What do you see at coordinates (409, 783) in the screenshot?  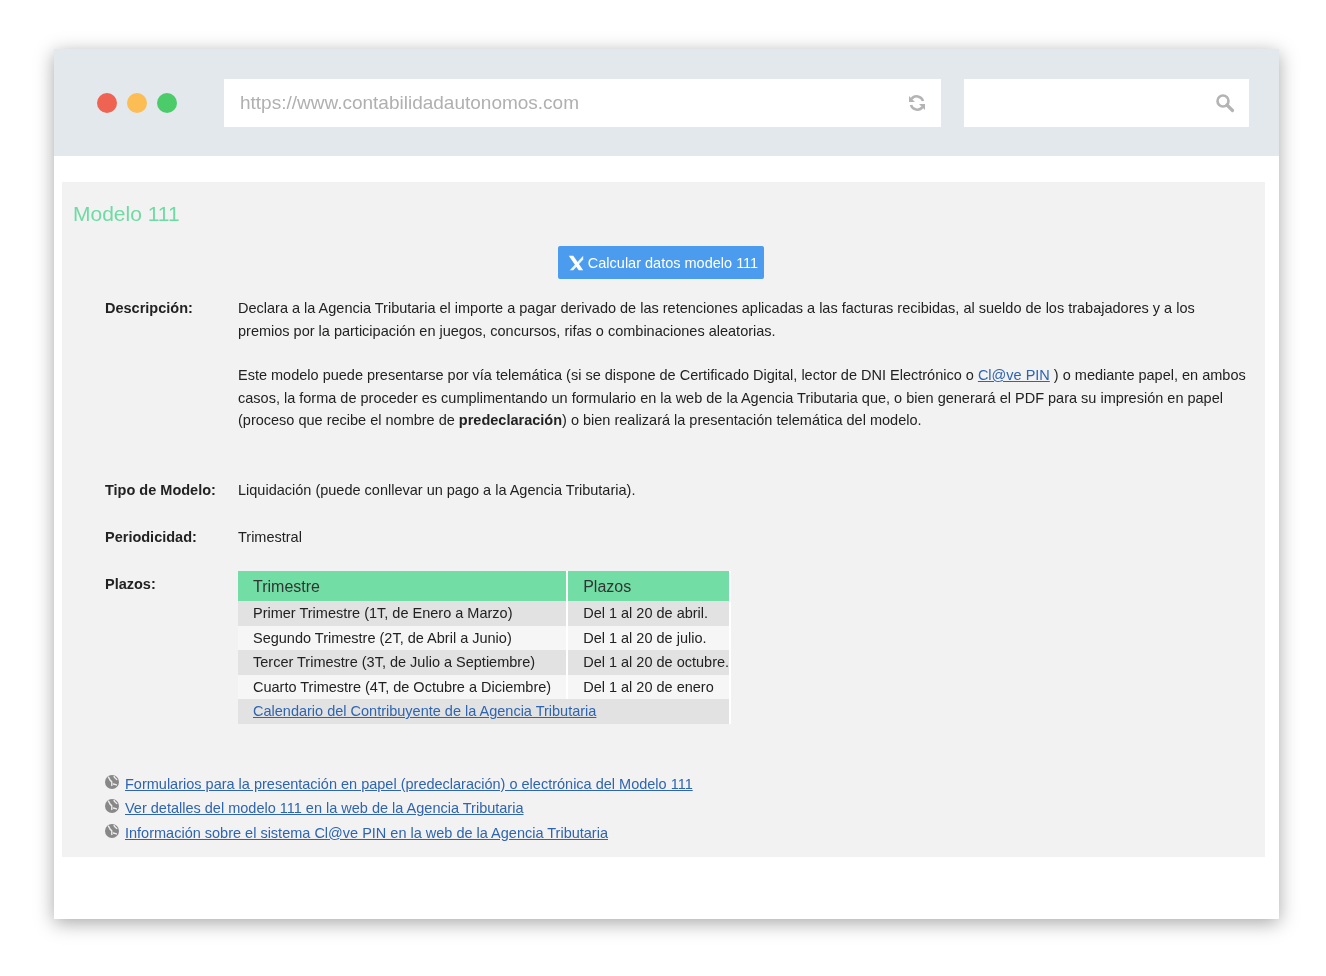 I see `external-link: Formularios para la presentación en papel (predeclaración) o electrónica del Modelo 111` at bounding box center [409, 783].